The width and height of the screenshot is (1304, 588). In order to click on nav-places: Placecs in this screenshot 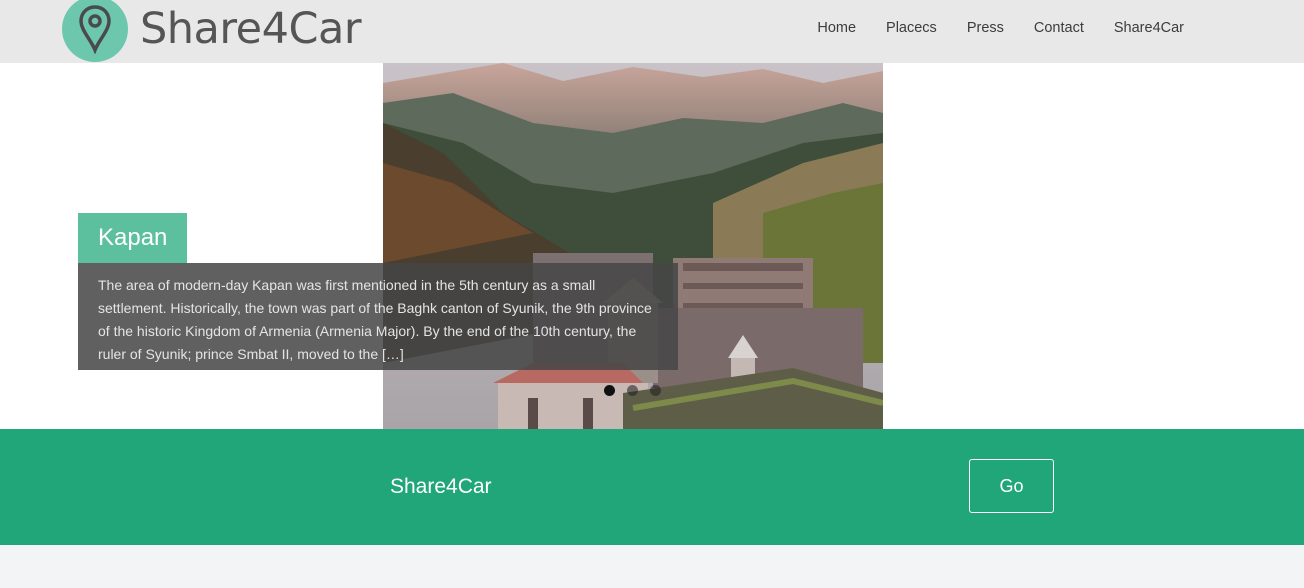, I will do `click(911, 28)`.